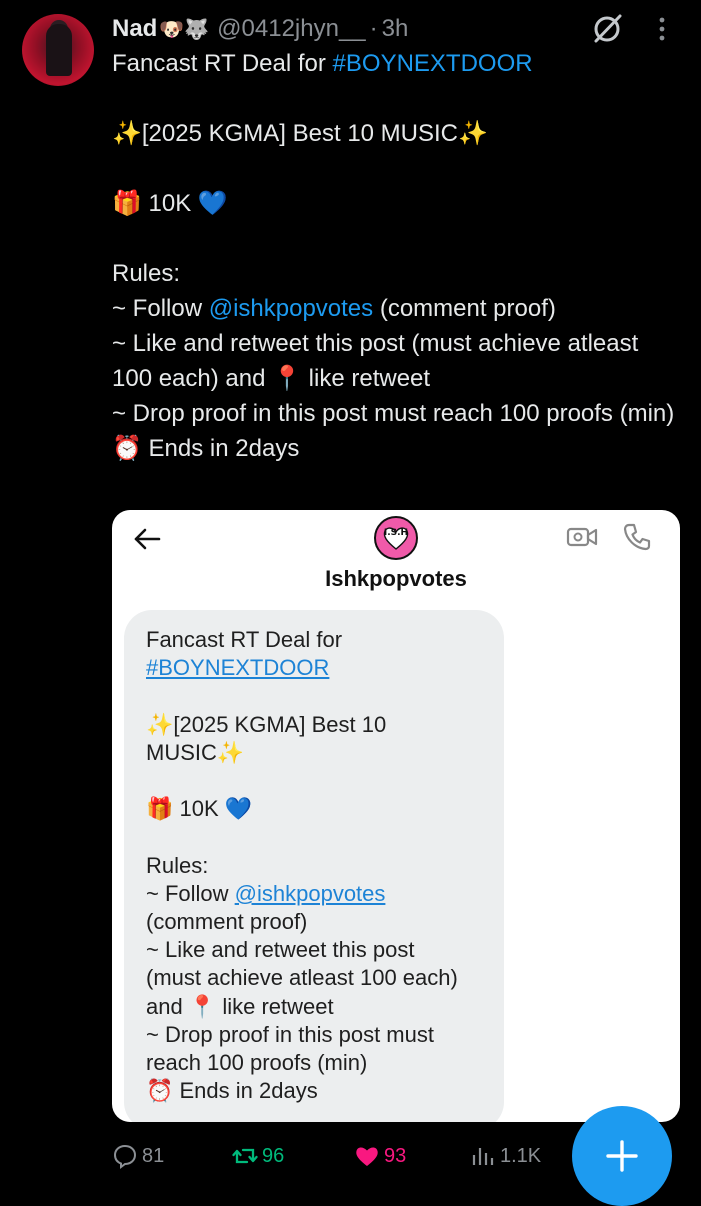  I want to click on contact-logo-text: I.S.H, so click(396, 533).